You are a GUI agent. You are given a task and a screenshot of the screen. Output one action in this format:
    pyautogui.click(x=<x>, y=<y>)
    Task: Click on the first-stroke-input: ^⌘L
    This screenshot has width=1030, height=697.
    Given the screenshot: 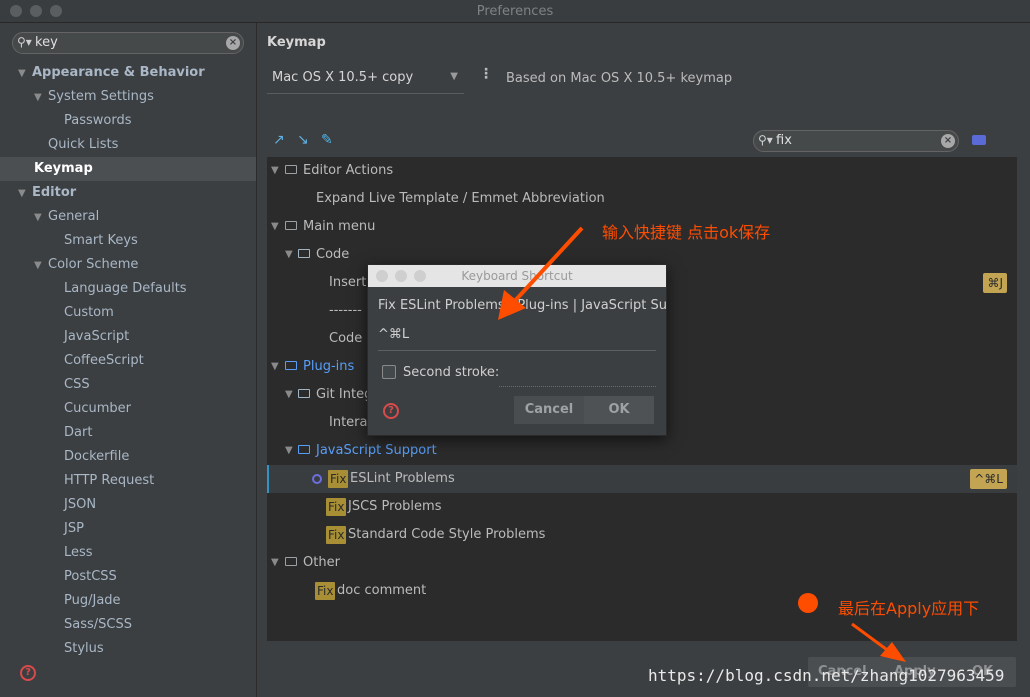 What is the action you would take?
    pyautogui.click(x=393, y=334)
    